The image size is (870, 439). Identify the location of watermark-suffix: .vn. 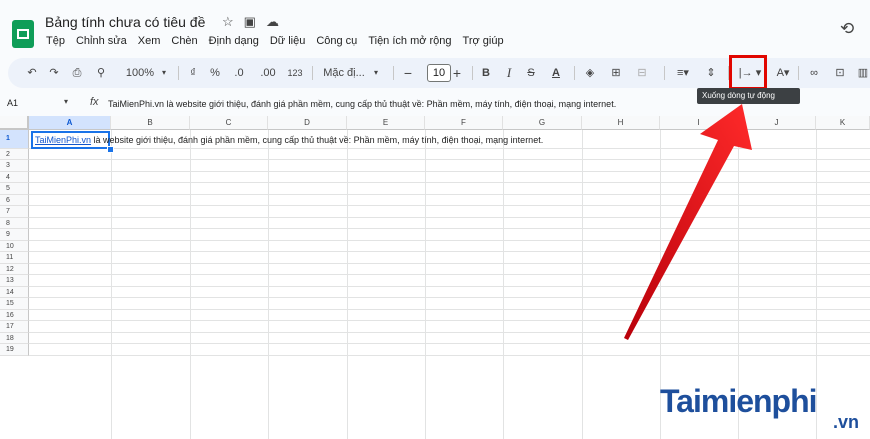
(846, 422).